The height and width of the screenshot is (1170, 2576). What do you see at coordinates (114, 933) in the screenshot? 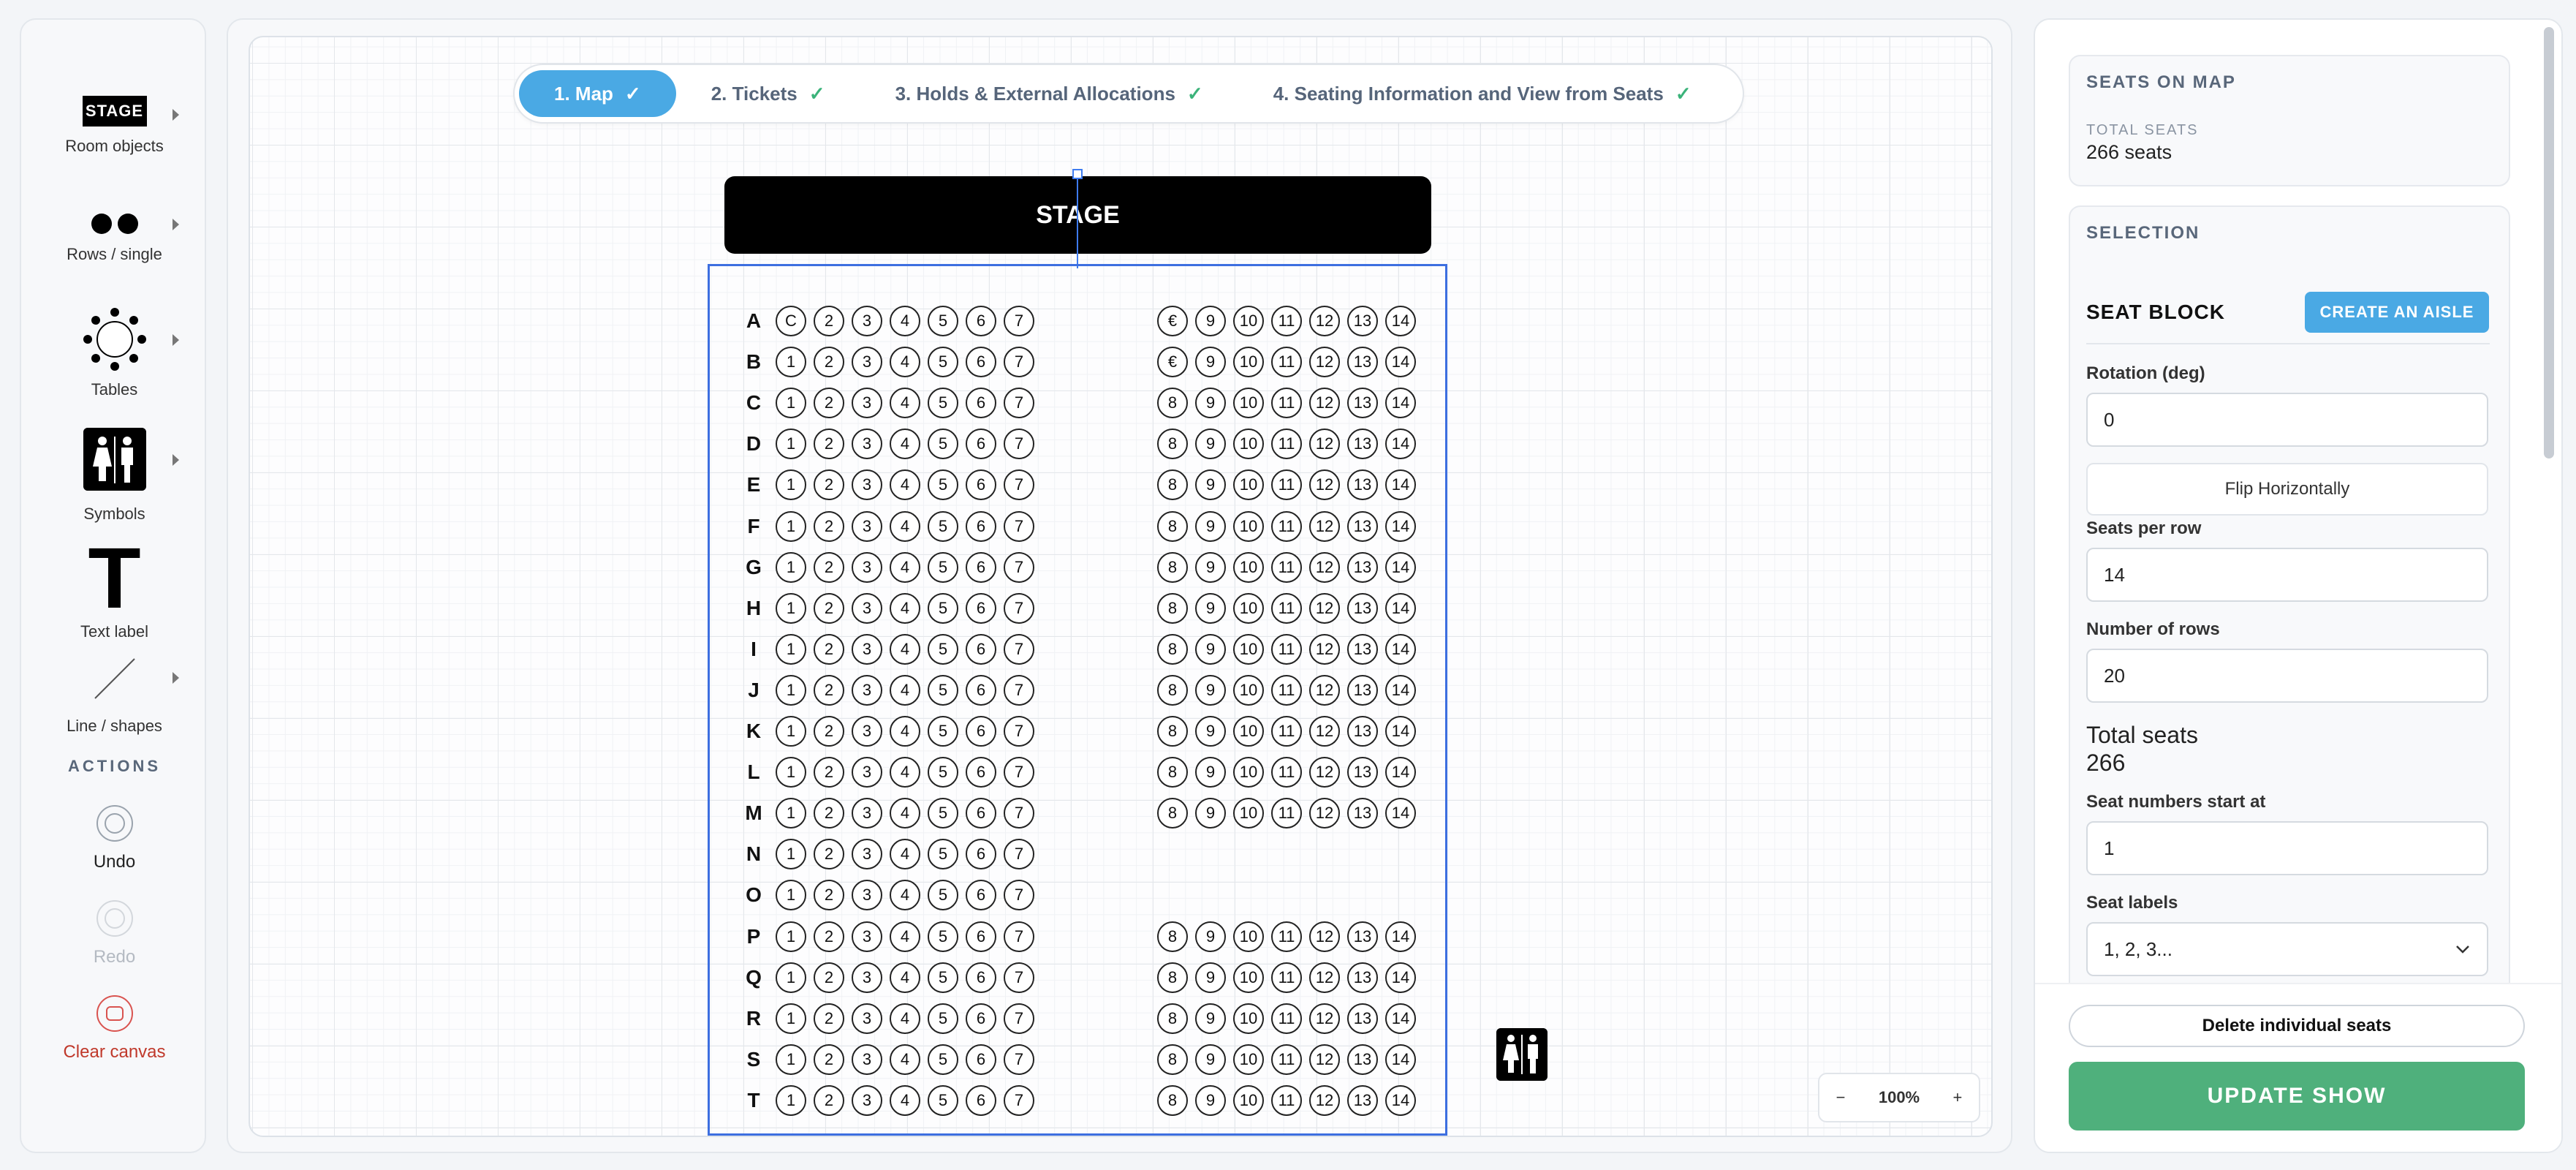
I see `redo-button: Redo` at bounding box center [114, 933].